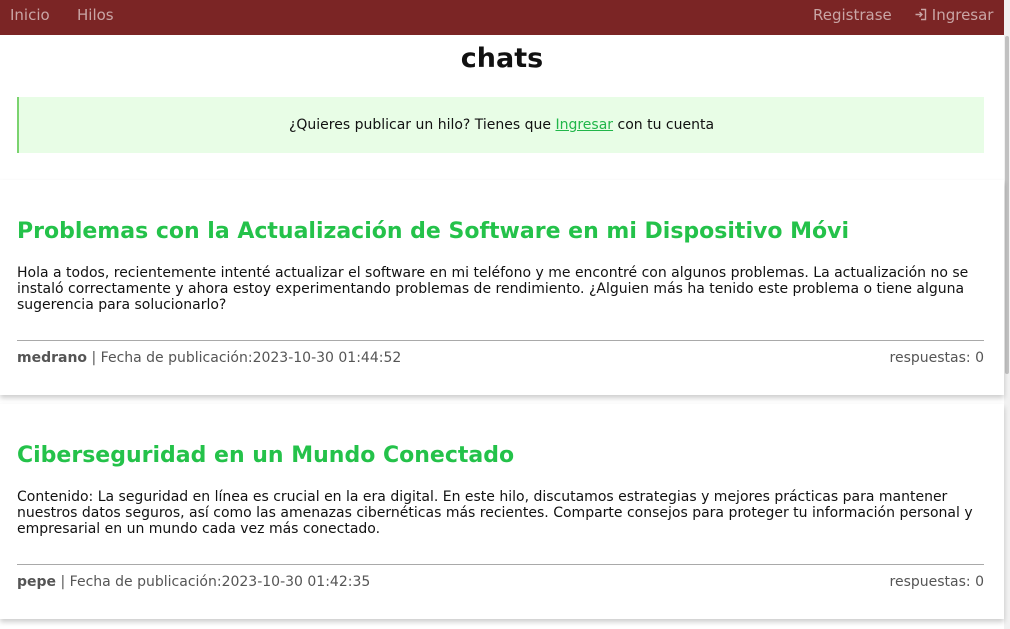  I want to click on login-icon, so click(921, 14).